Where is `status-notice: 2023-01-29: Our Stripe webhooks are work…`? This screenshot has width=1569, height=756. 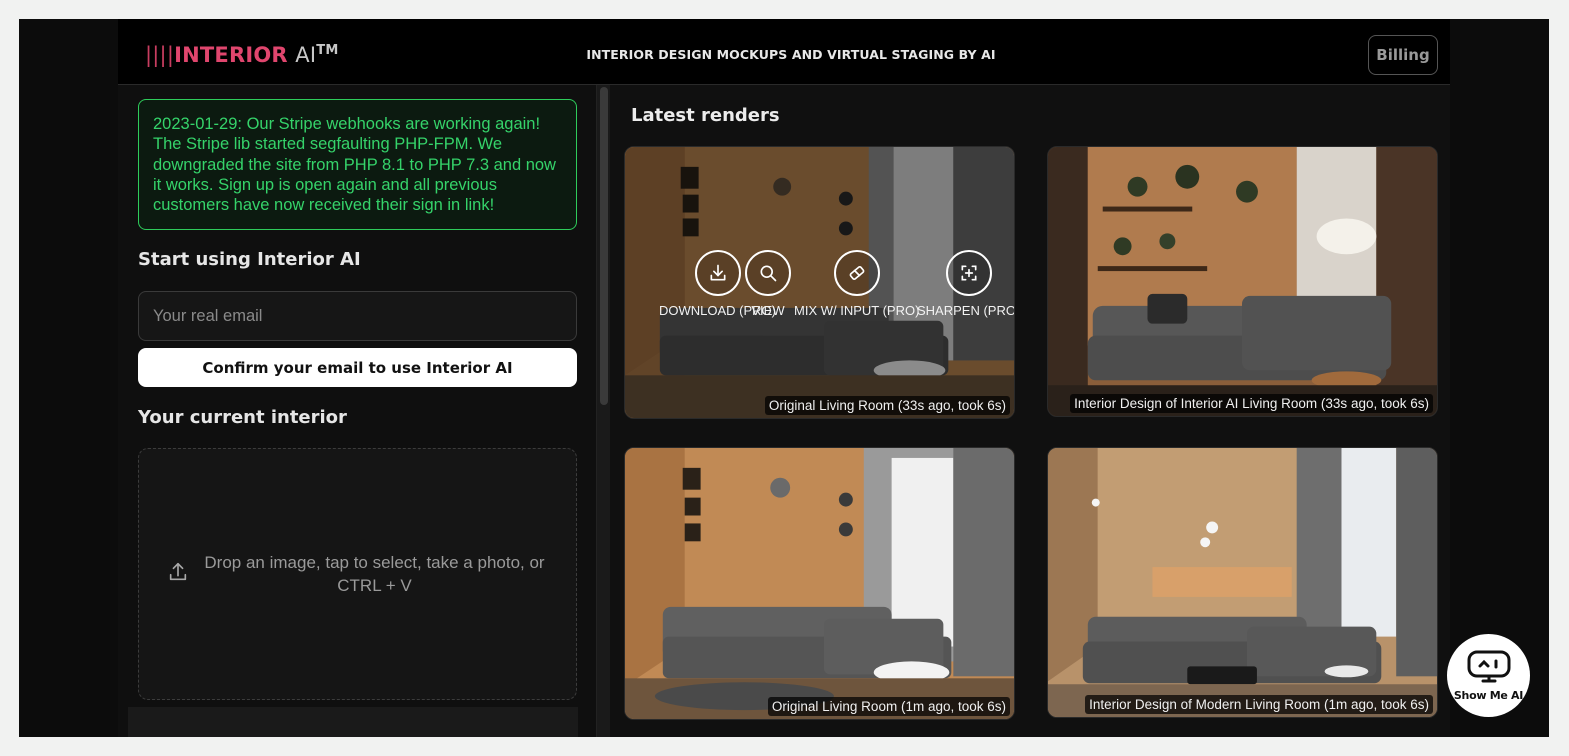
status-notice: 2023-01-29: Our Stripe webhooks are work… is located at coordinates (357, 164).